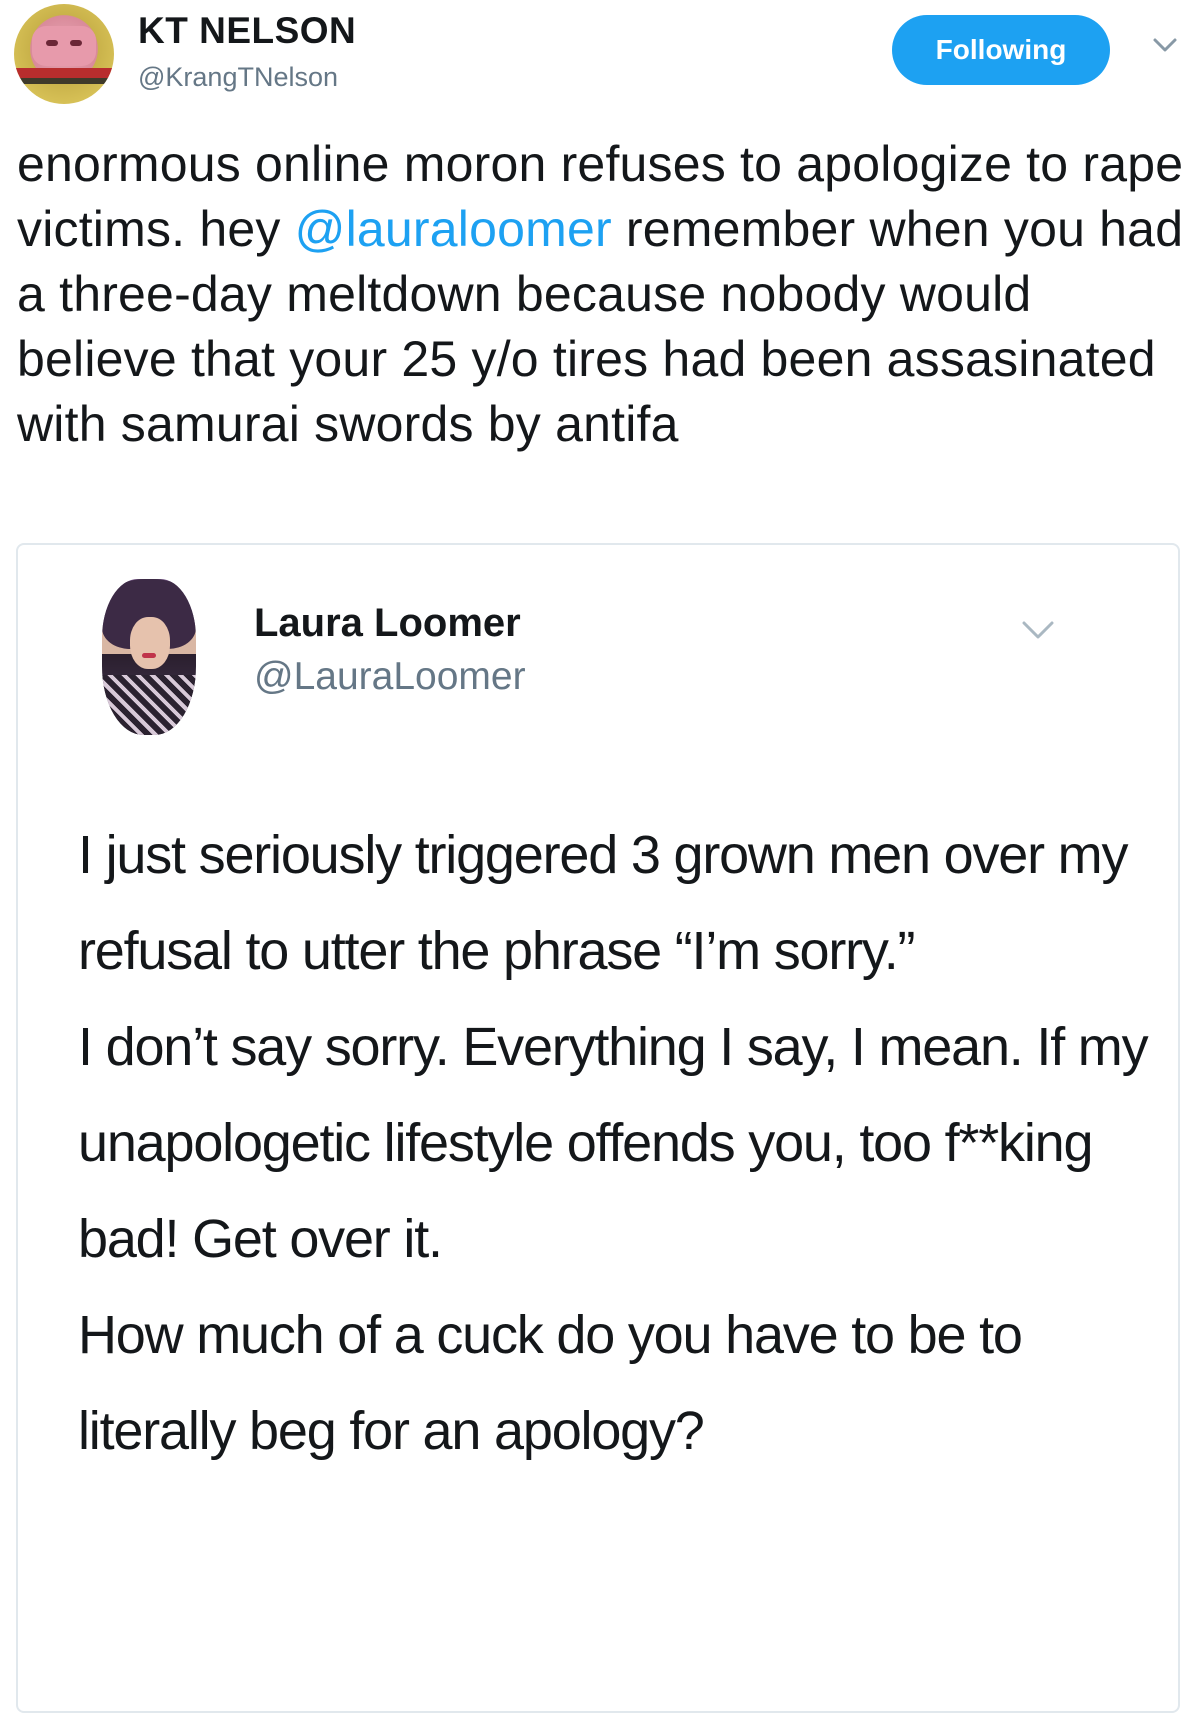  What do you see at coordinates (390, 677) in the screenshot?
I see `quoted-handle: @LauraLoomer` at bounding box center [390, 677].